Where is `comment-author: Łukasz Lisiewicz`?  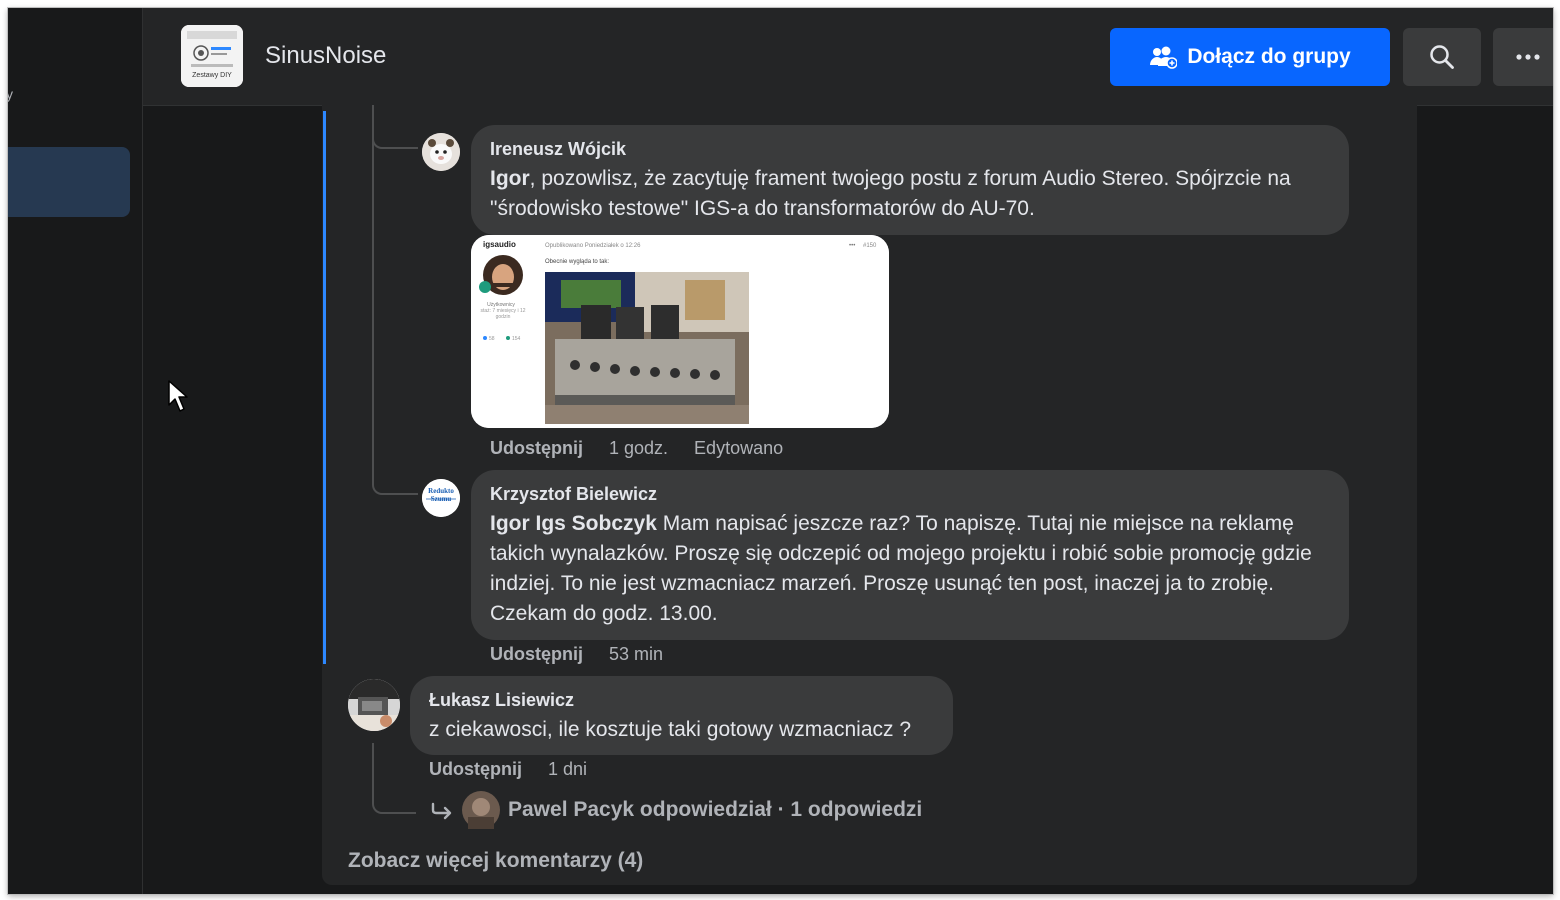
comment-author: Łukasz Lisiewicz is located at coordinates (681, 700).